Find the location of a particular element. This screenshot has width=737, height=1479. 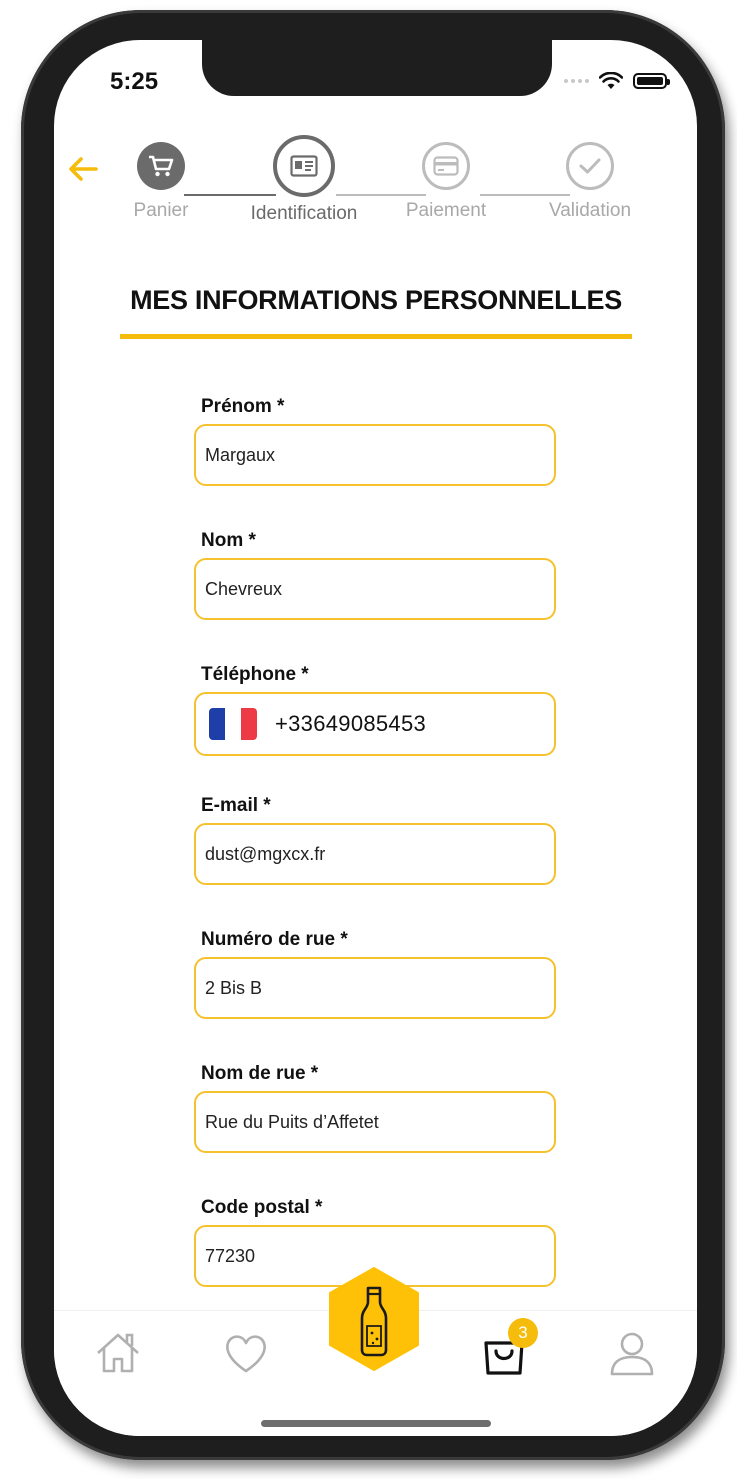

street-number-field: Numéro de rue * 2 Bis B is located at coordinates (375, 974).